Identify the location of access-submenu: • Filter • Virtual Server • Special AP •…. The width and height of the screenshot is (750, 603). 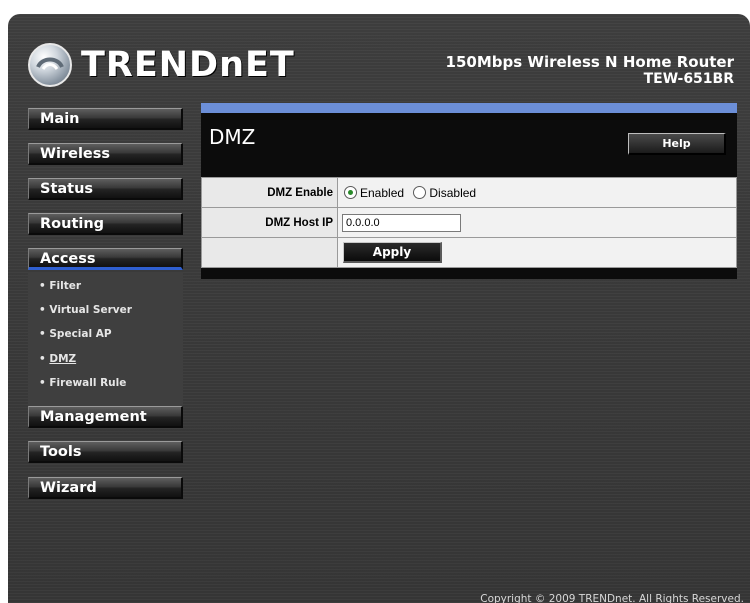
(105, 340).